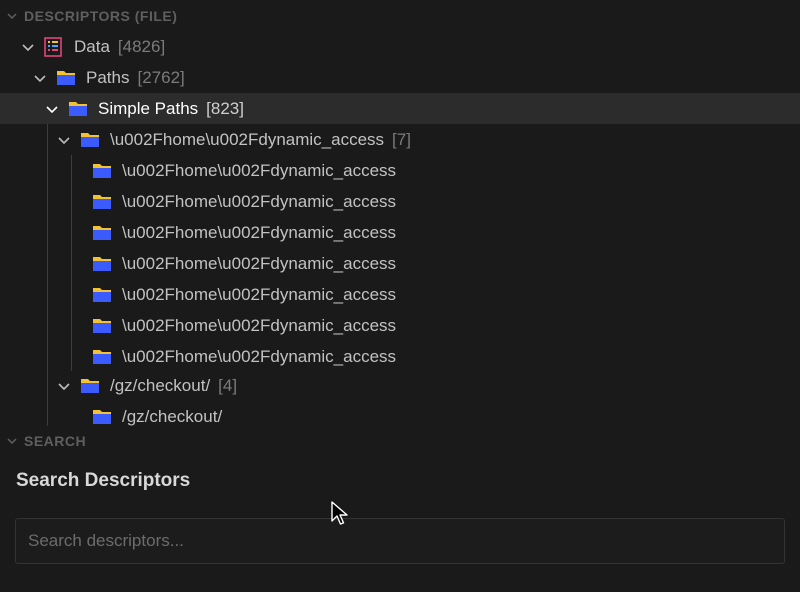  I want to click on tree-item-dynamic-access-group: \u002Fhome\u002Fdynamic_access [7], so click(400, 139).